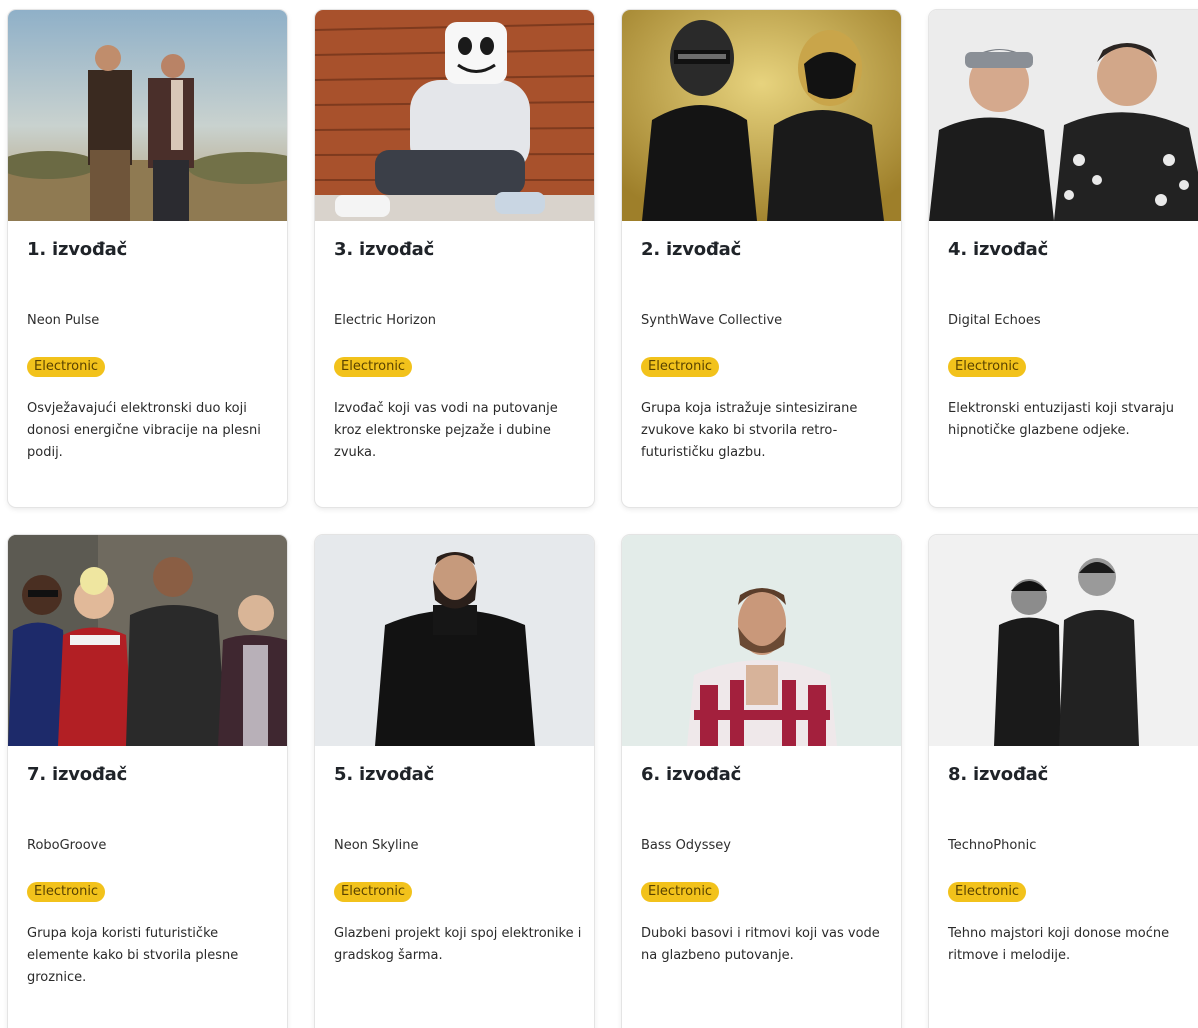  Describe the element at coordinates (1063, 640) in the screenshot. I see `duo-bw-photo` at that location.